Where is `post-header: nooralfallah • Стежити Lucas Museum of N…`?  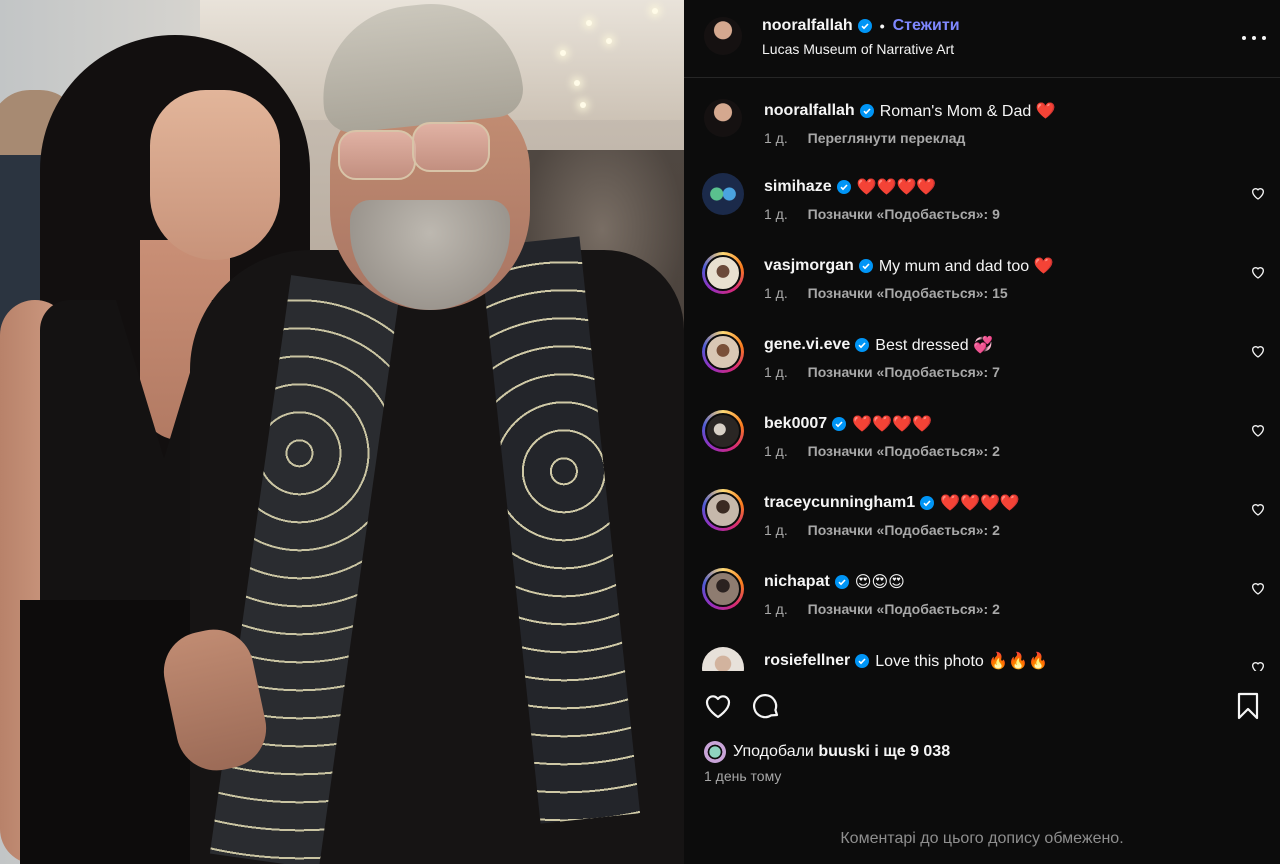 post-header: nooralfallah • Стежити Lucas Museum of N… is located at coordinates (982, 39).